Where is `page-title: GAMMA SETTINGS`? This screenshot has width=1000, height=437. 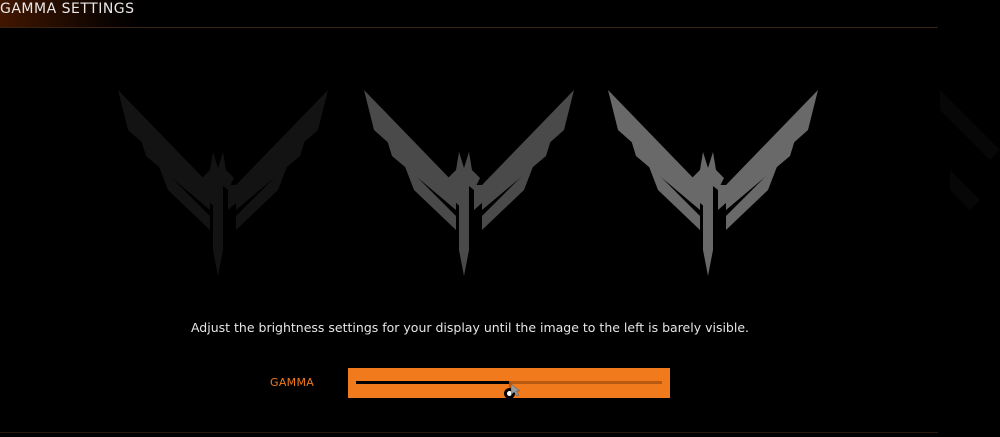
page-title: GAMMA SETTINGS is located at coordinates (67, 9).